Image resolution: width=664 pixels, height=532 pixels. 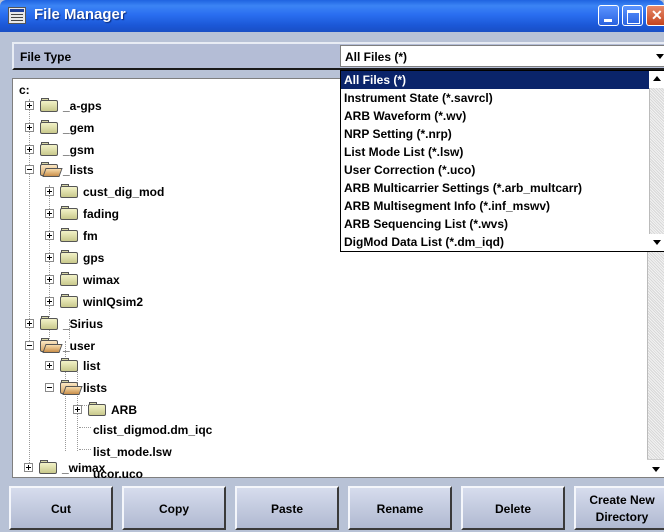 I want to click on tree-folder-item: fm, so click(x=155, y=236).